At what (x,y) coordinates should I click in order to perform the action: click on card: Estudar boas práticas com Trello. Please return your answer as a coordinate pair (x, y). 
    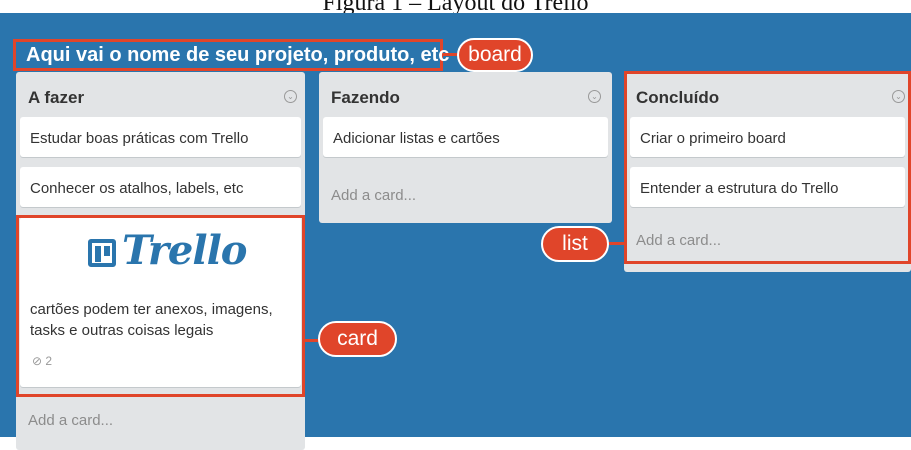
    Looking at the image, I should click on (160, 137).